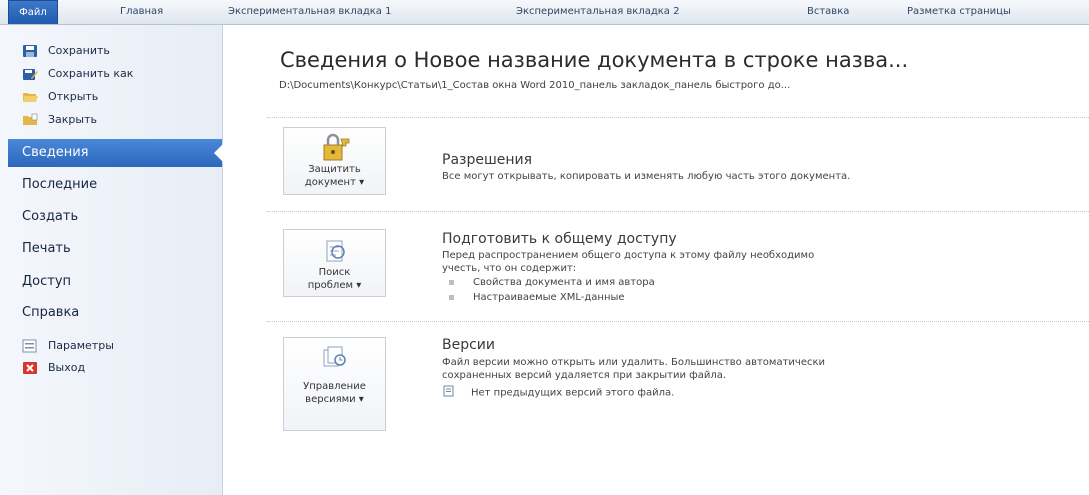  Describe the element at coordinates (73, 96) in the screenshot. I see `open-label: Открыть` at that location.